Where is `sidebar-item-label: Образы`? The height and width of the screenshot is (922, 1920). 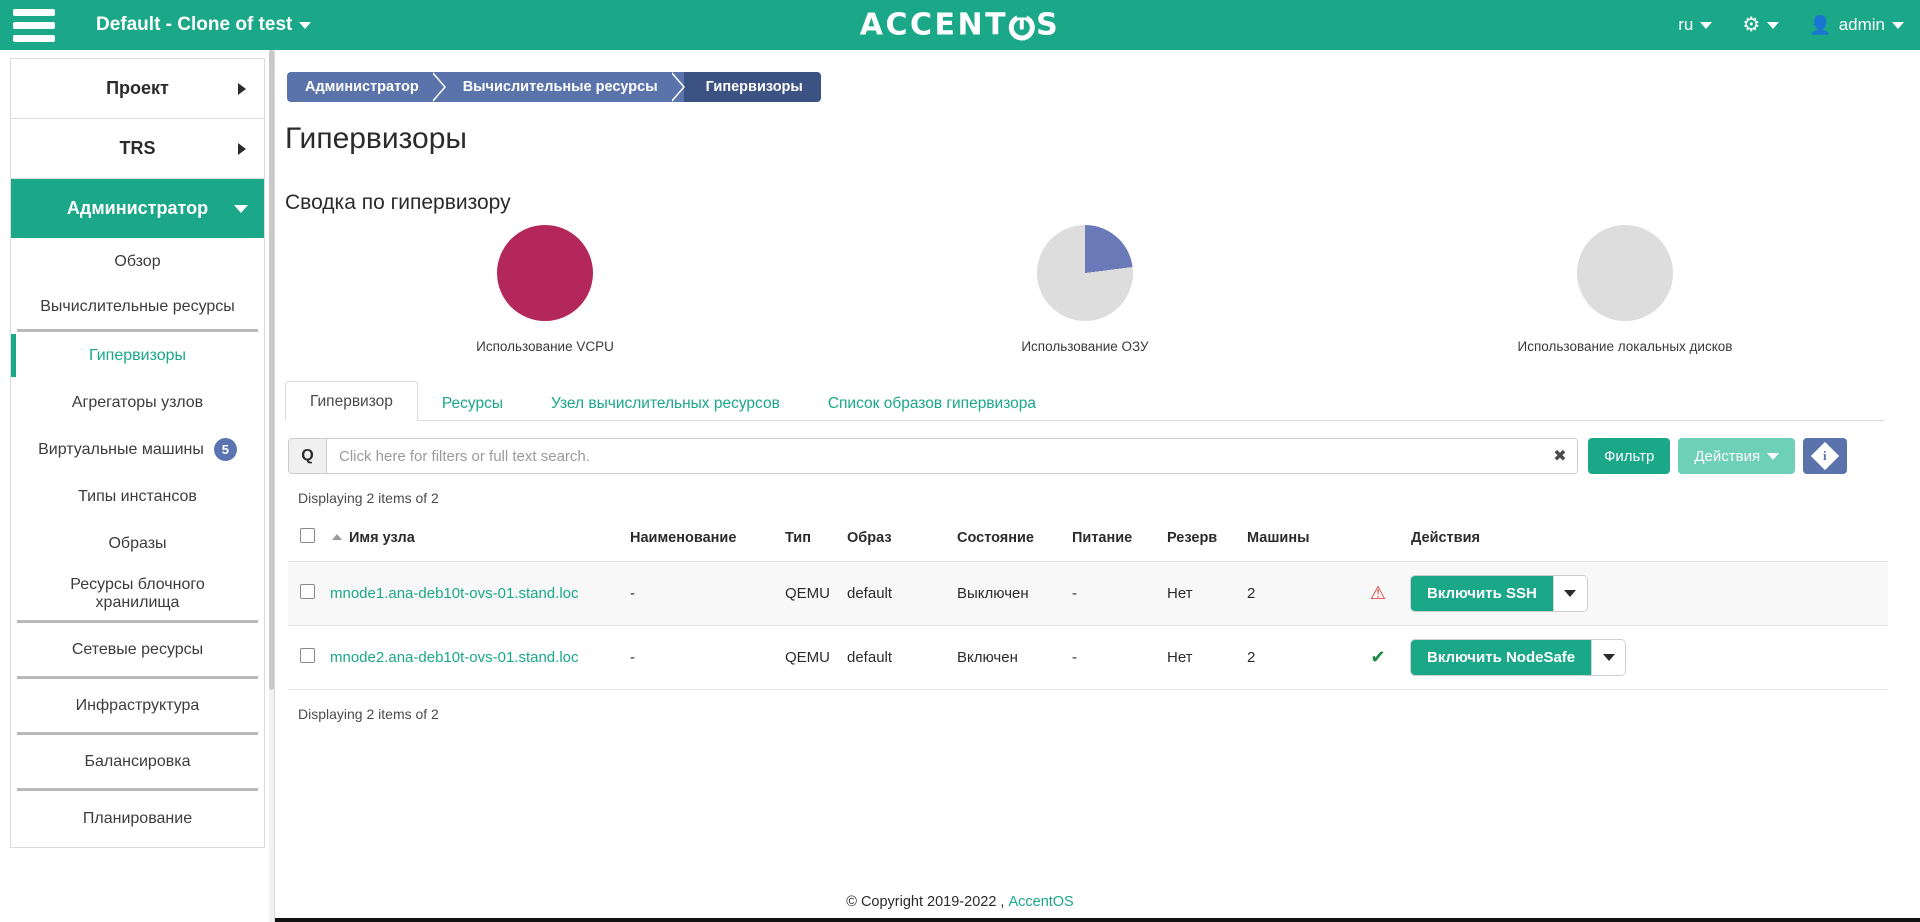
sidebar-item-label: Образы is located at coordinates (137, 543).